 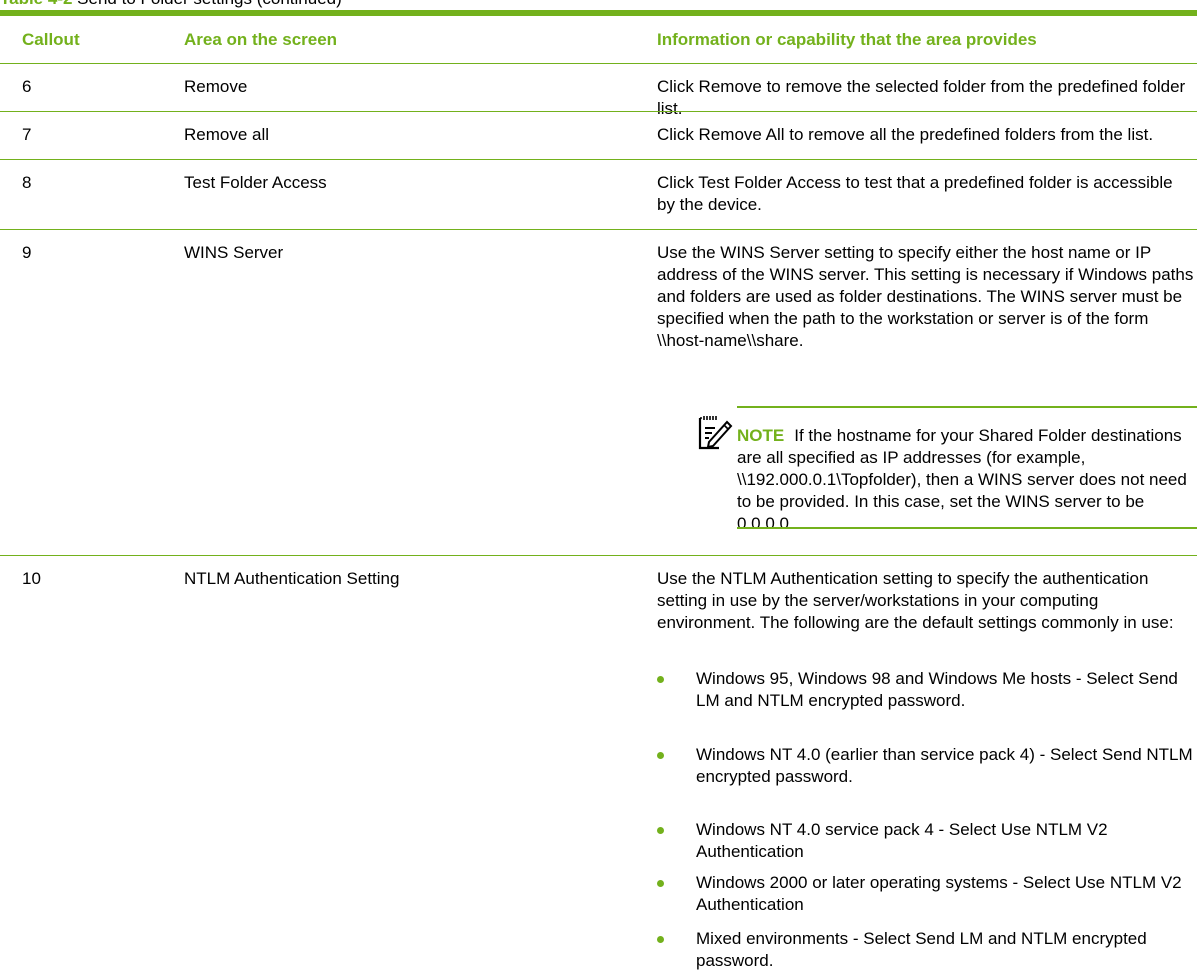 What do you see at coordinates (227, 134) in the screenshot?
I see `row-7-area: Remove all` at bounding box center [227, 134].